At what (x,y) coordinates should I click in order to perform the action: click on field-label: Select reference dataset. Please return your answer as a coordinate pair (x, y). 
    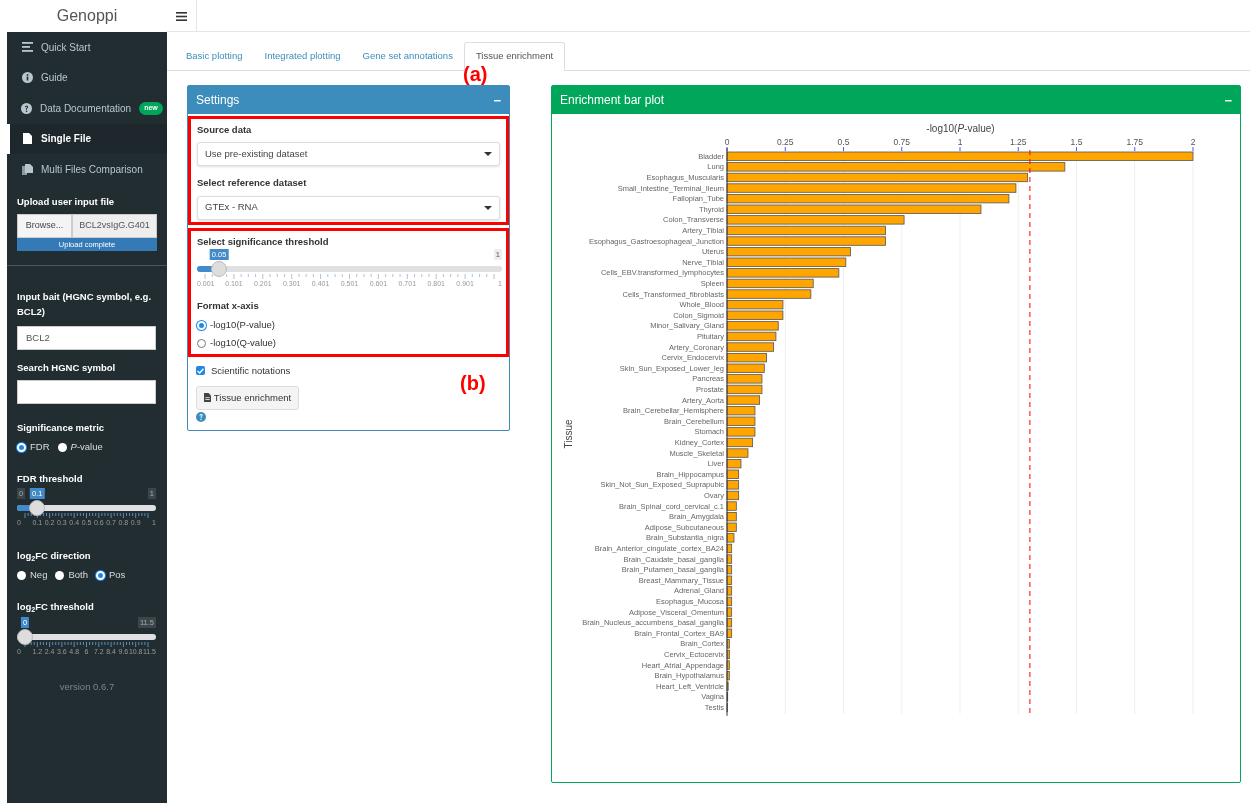
    Looking at the image, I should click on (252, 183).